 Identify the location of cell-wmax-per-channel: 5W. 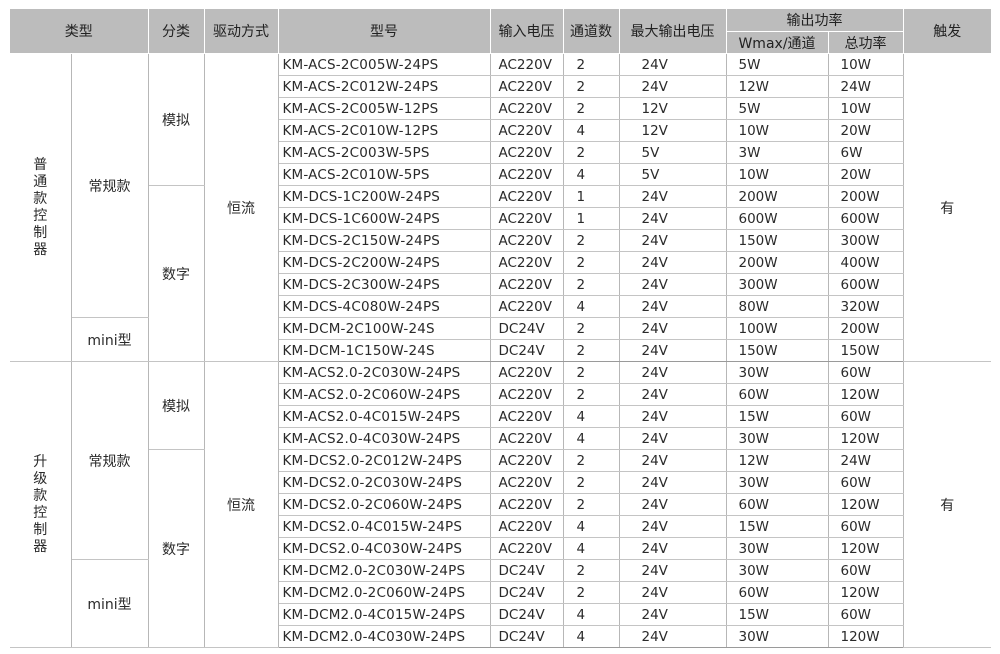
(777, 108).